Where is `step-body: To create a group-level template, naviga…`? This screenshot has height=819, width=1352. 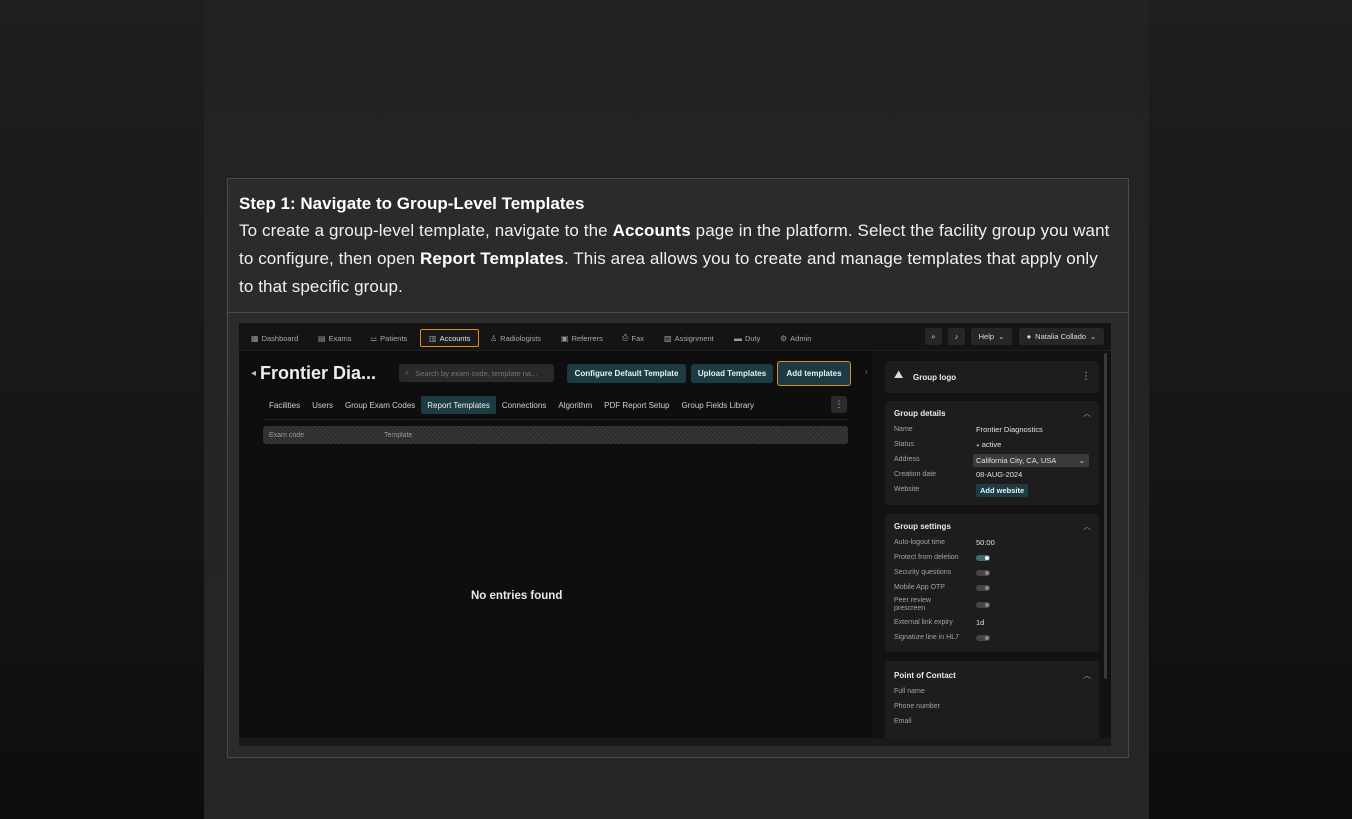 step-body: To create a group-level template, naviga… is located at coordinates (678, 259).